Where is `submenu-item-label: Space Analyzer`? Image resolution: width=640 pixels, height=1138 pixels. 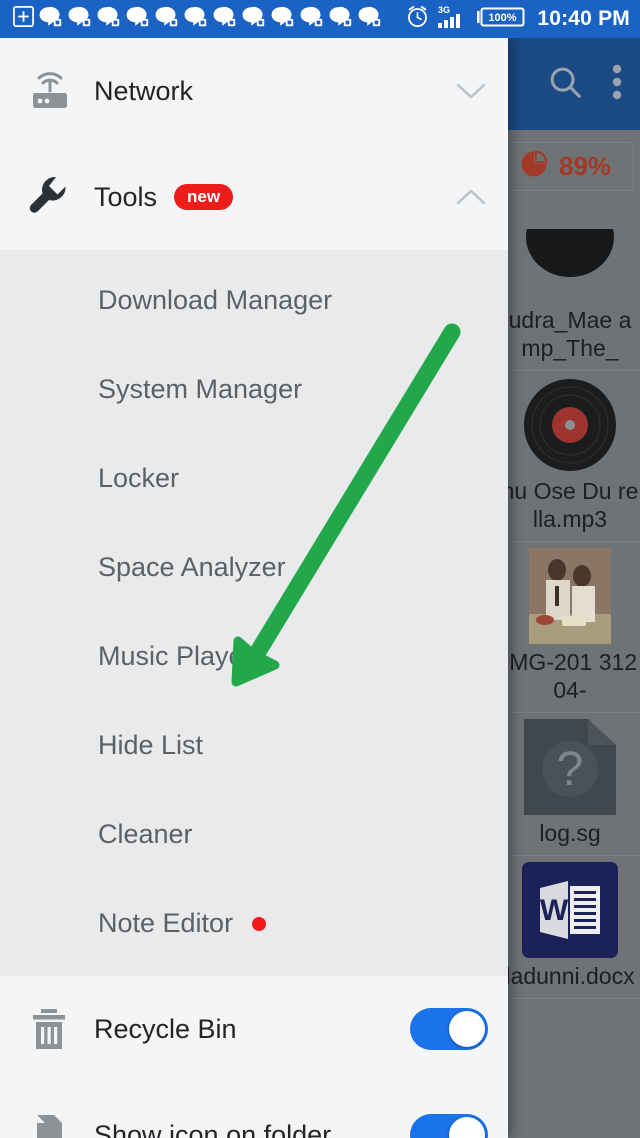
submenu-item-label: Space Analyzer is located at coordinates (192, 567).